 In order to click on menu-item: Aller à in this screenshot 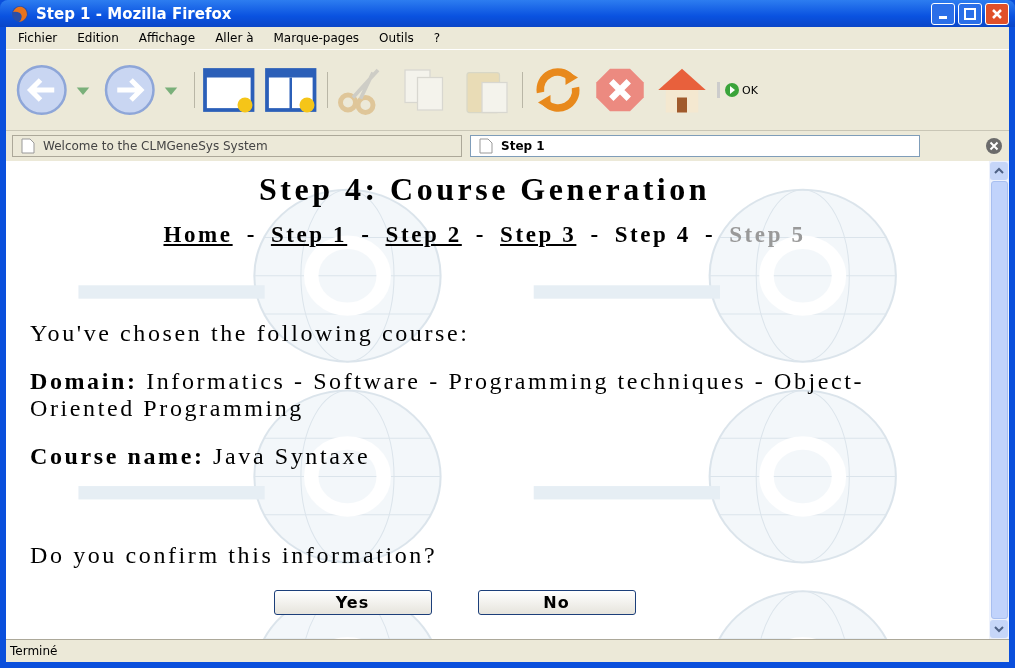, I will do `click(234, 38)`.